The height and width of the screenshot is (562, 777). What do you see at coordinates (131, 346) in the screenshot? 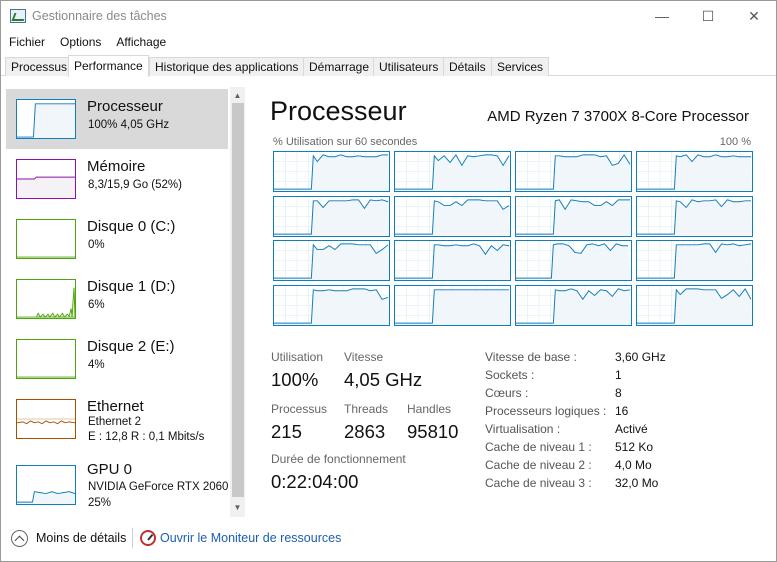
I see `sidebar-item-title: Disque 2 (E:)` at bounding box center [131, 346].